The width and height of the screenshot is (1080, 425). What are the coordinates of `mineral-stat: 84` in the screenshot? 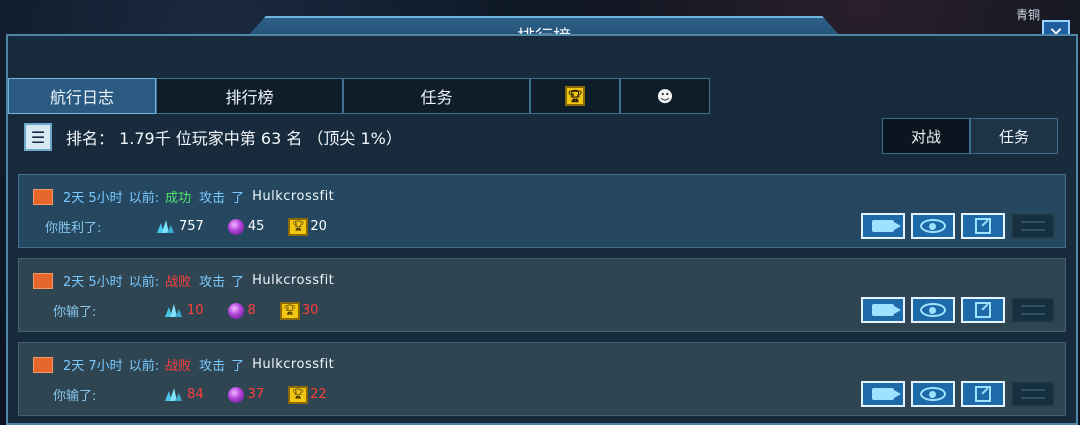 It's located at (183, 395).